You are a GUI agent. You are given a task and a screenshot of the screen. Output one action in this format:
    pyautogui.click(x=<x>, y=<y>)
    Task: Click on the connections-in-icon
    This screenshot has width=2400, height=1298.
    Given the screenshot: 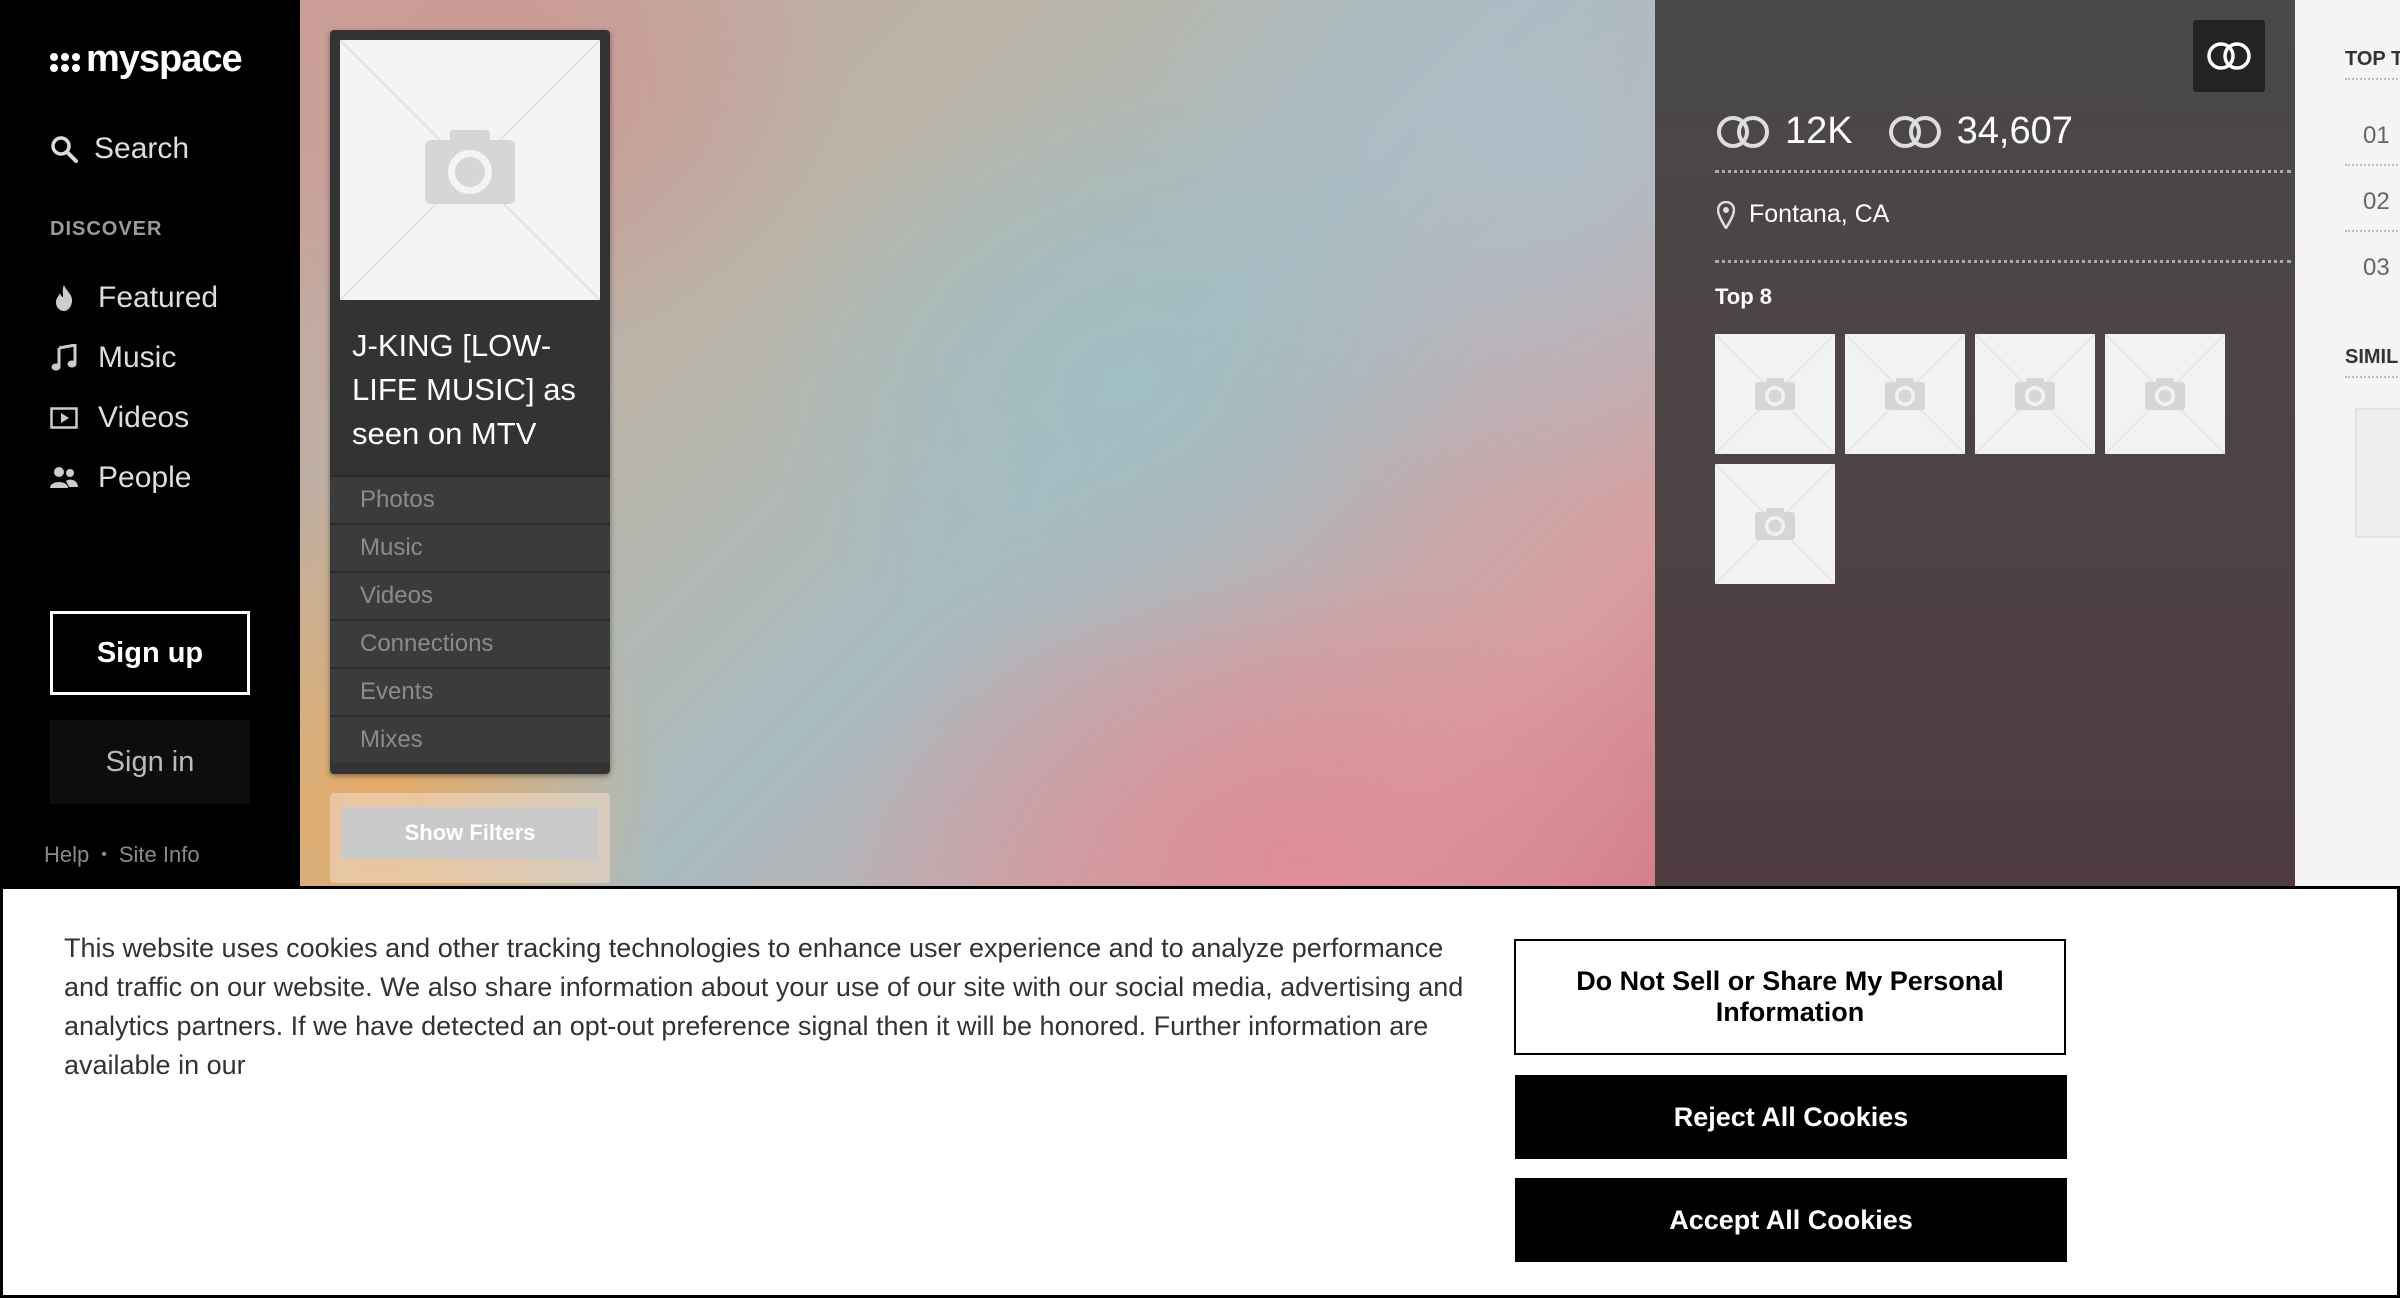 What is the action you would take?
    pyautogui.click(x=1743, y=131)
    